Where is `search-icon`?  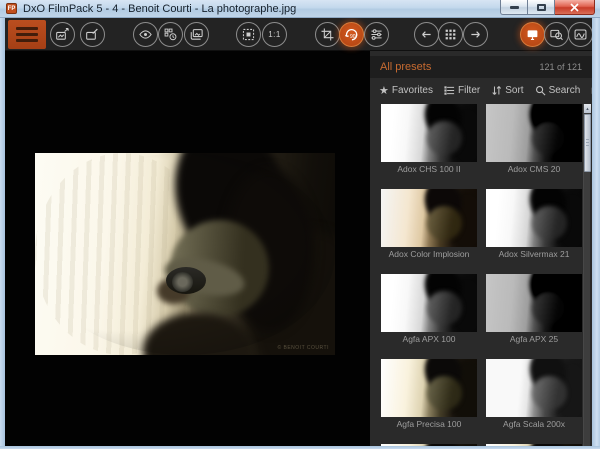 search-icon is located at coordinates (540, 91).